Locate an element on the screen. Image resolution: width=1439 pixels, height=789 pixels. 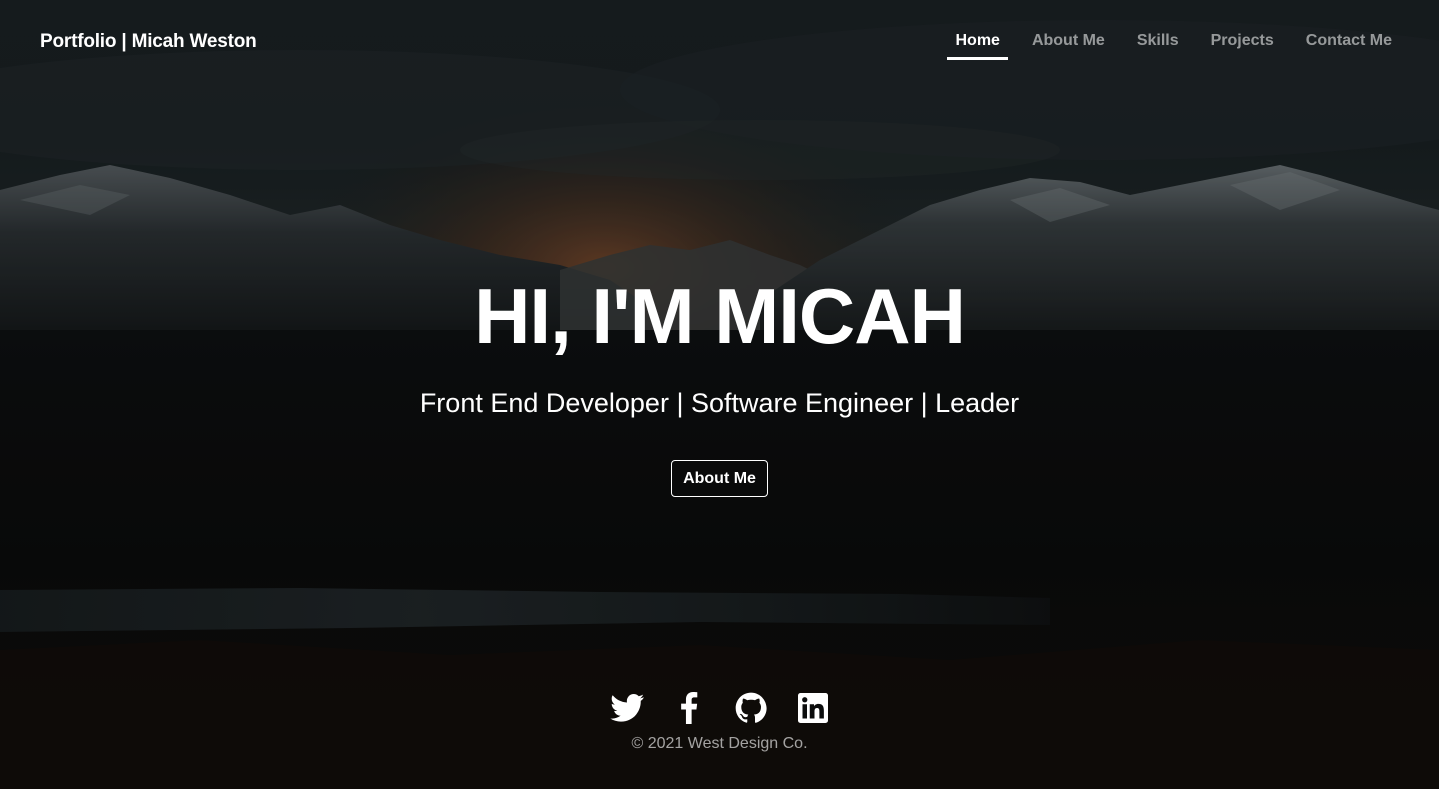
twitter-icon is located at coordinates (626, 708).